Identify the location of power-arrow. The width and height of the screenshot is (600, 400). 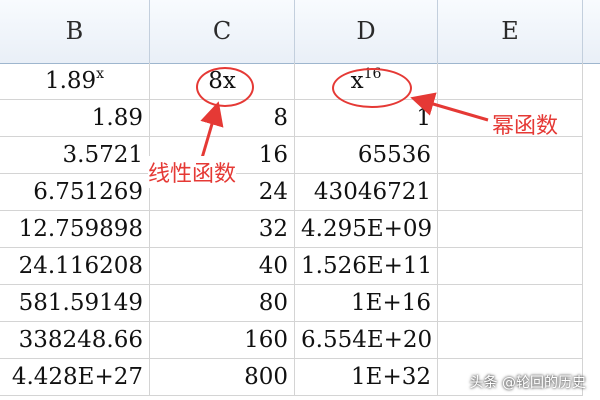
(449, 107).